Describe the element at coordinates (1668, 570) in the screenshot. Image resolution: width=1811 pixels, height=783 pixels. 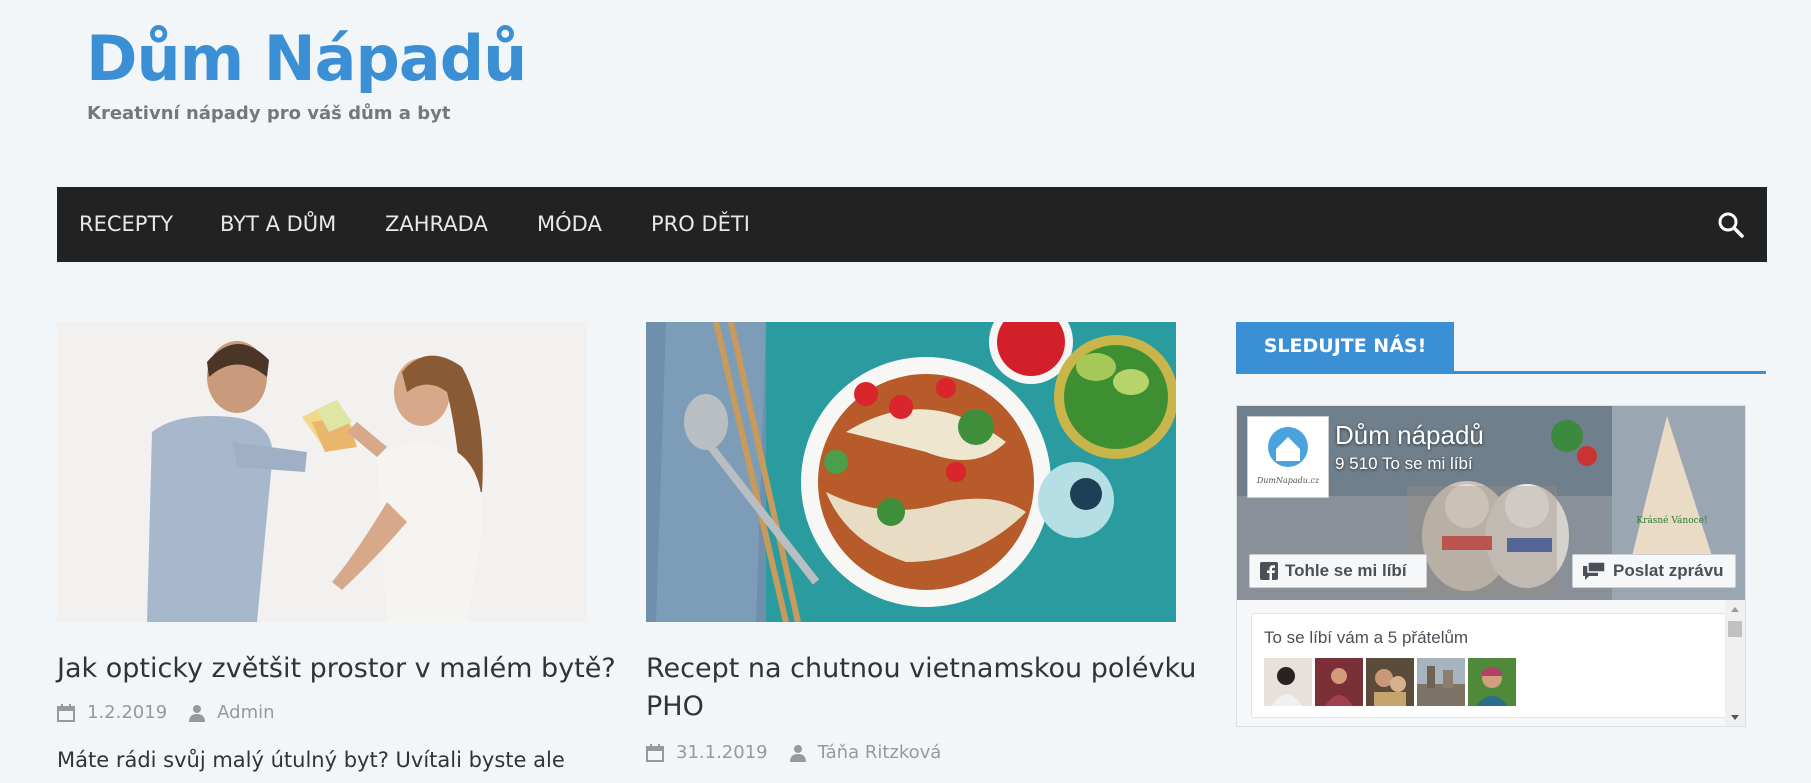
I see `fb-message-label: Poslat zprávu` at that location.